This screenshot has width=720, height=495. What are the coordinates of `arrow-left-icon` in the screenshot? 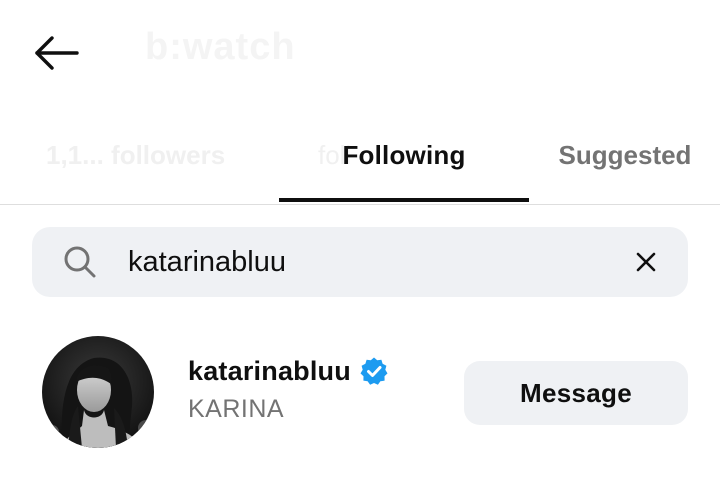 It's located at (57, 53).